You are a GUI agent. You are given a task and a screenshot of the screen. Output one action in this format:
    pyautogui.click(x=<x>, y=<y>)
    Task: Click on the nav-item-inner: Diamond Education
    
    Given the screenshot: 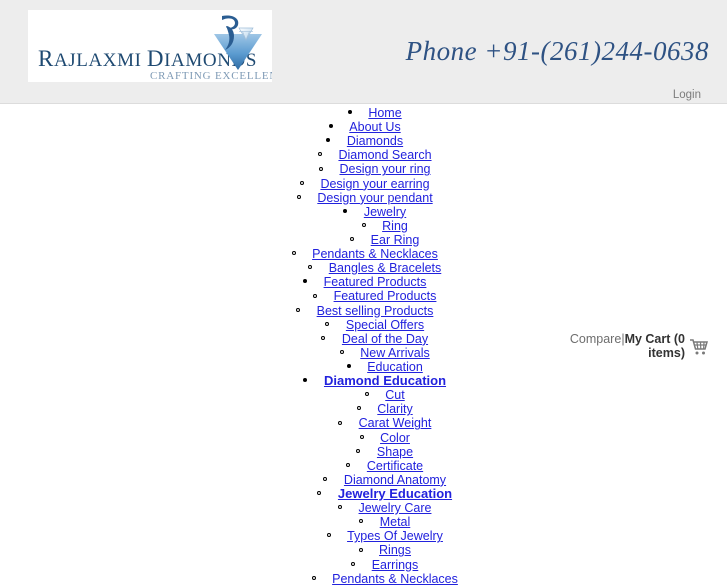 What is the action you would take?
    pyautogui.click(x=363, y=381)
    